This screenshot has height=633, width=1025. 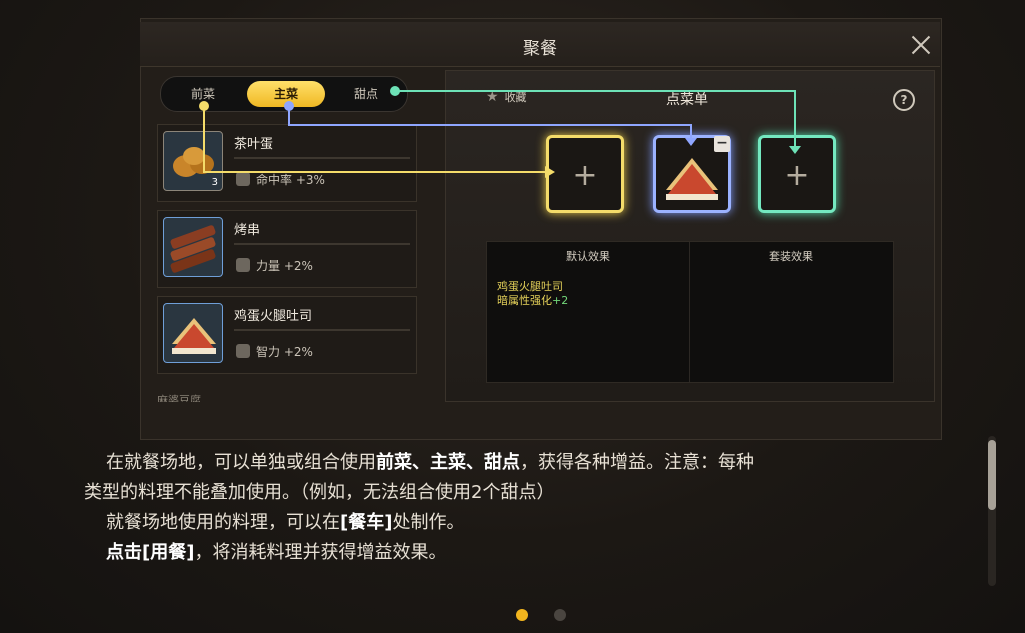 What do you see at coordinates (533, 300) in the screenshot?
I see `effect-detail: 暗属性强化+2` at bounding box center [533, 300].